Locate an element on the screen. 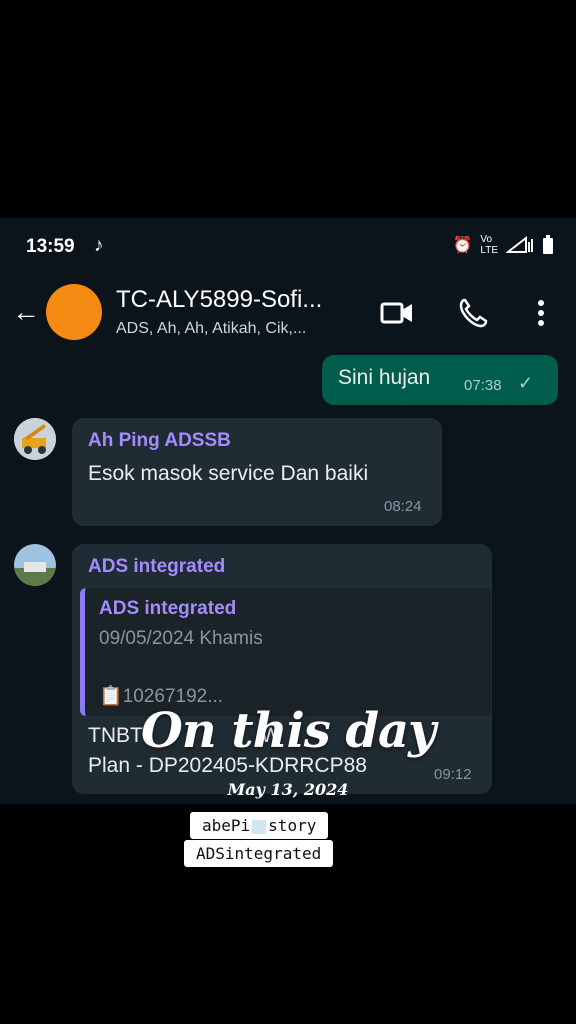 The height and width of the screenshot is (1024, 576). system-icons: ⏰ Vo LTE is located at coordinates (503, 245).